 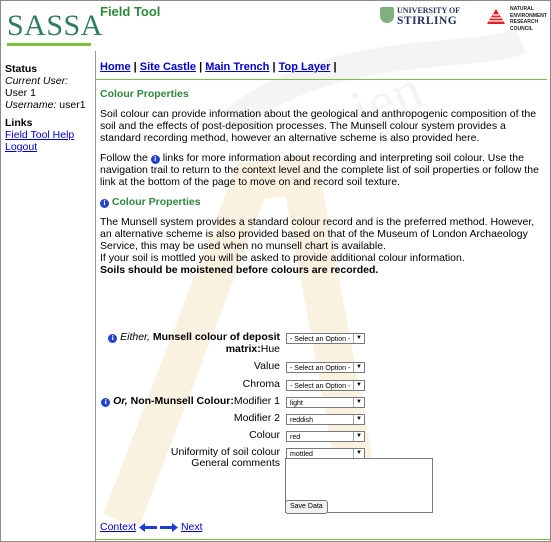 What do you see at coordinates (496, 16) in the screenshot?
I see `nerc-logo-icon` at bounding box center [496, 16].